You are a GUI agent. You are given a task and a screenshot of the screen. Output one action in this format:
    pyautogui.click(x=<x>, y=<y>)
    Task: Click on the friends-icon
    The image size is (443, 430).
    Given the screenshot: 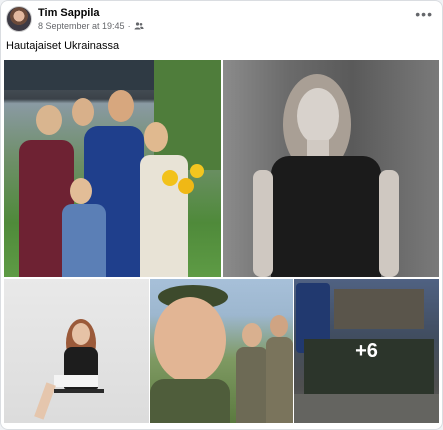 What is the action you would take?
    pyautogui.click(x=139, y=26)
    